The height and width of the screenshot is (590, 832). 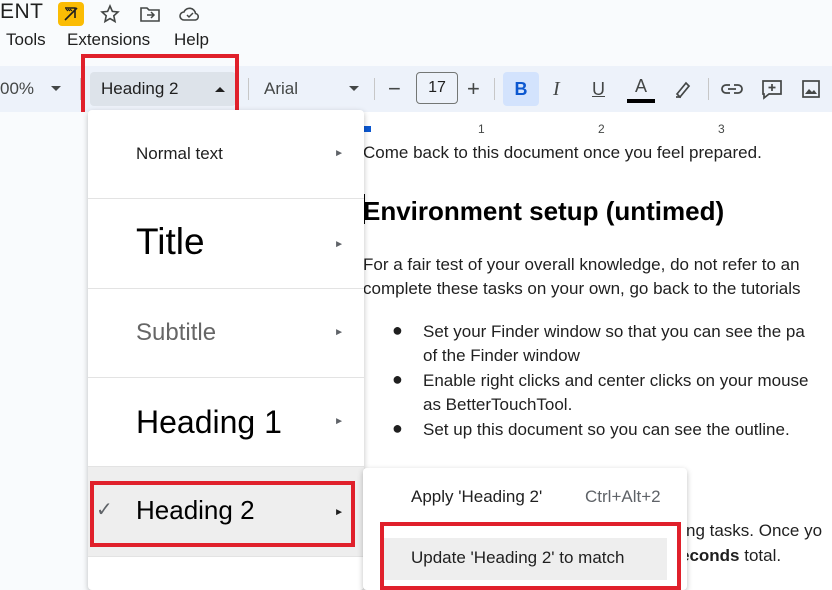 I want to click on ruler: 1 2 3, so click(x=586, y=127).